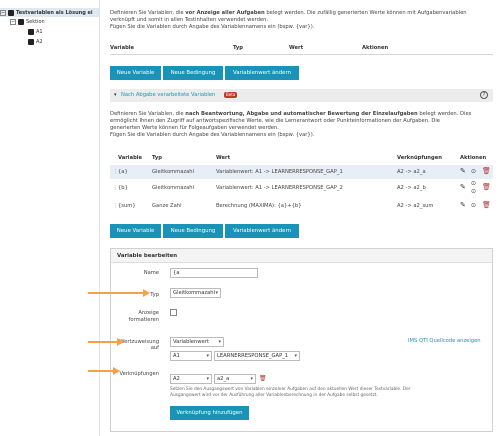 This screenshot has height=436, width=500. I want to click on cell-link: A2 -> a2_a, so click(411, 172).